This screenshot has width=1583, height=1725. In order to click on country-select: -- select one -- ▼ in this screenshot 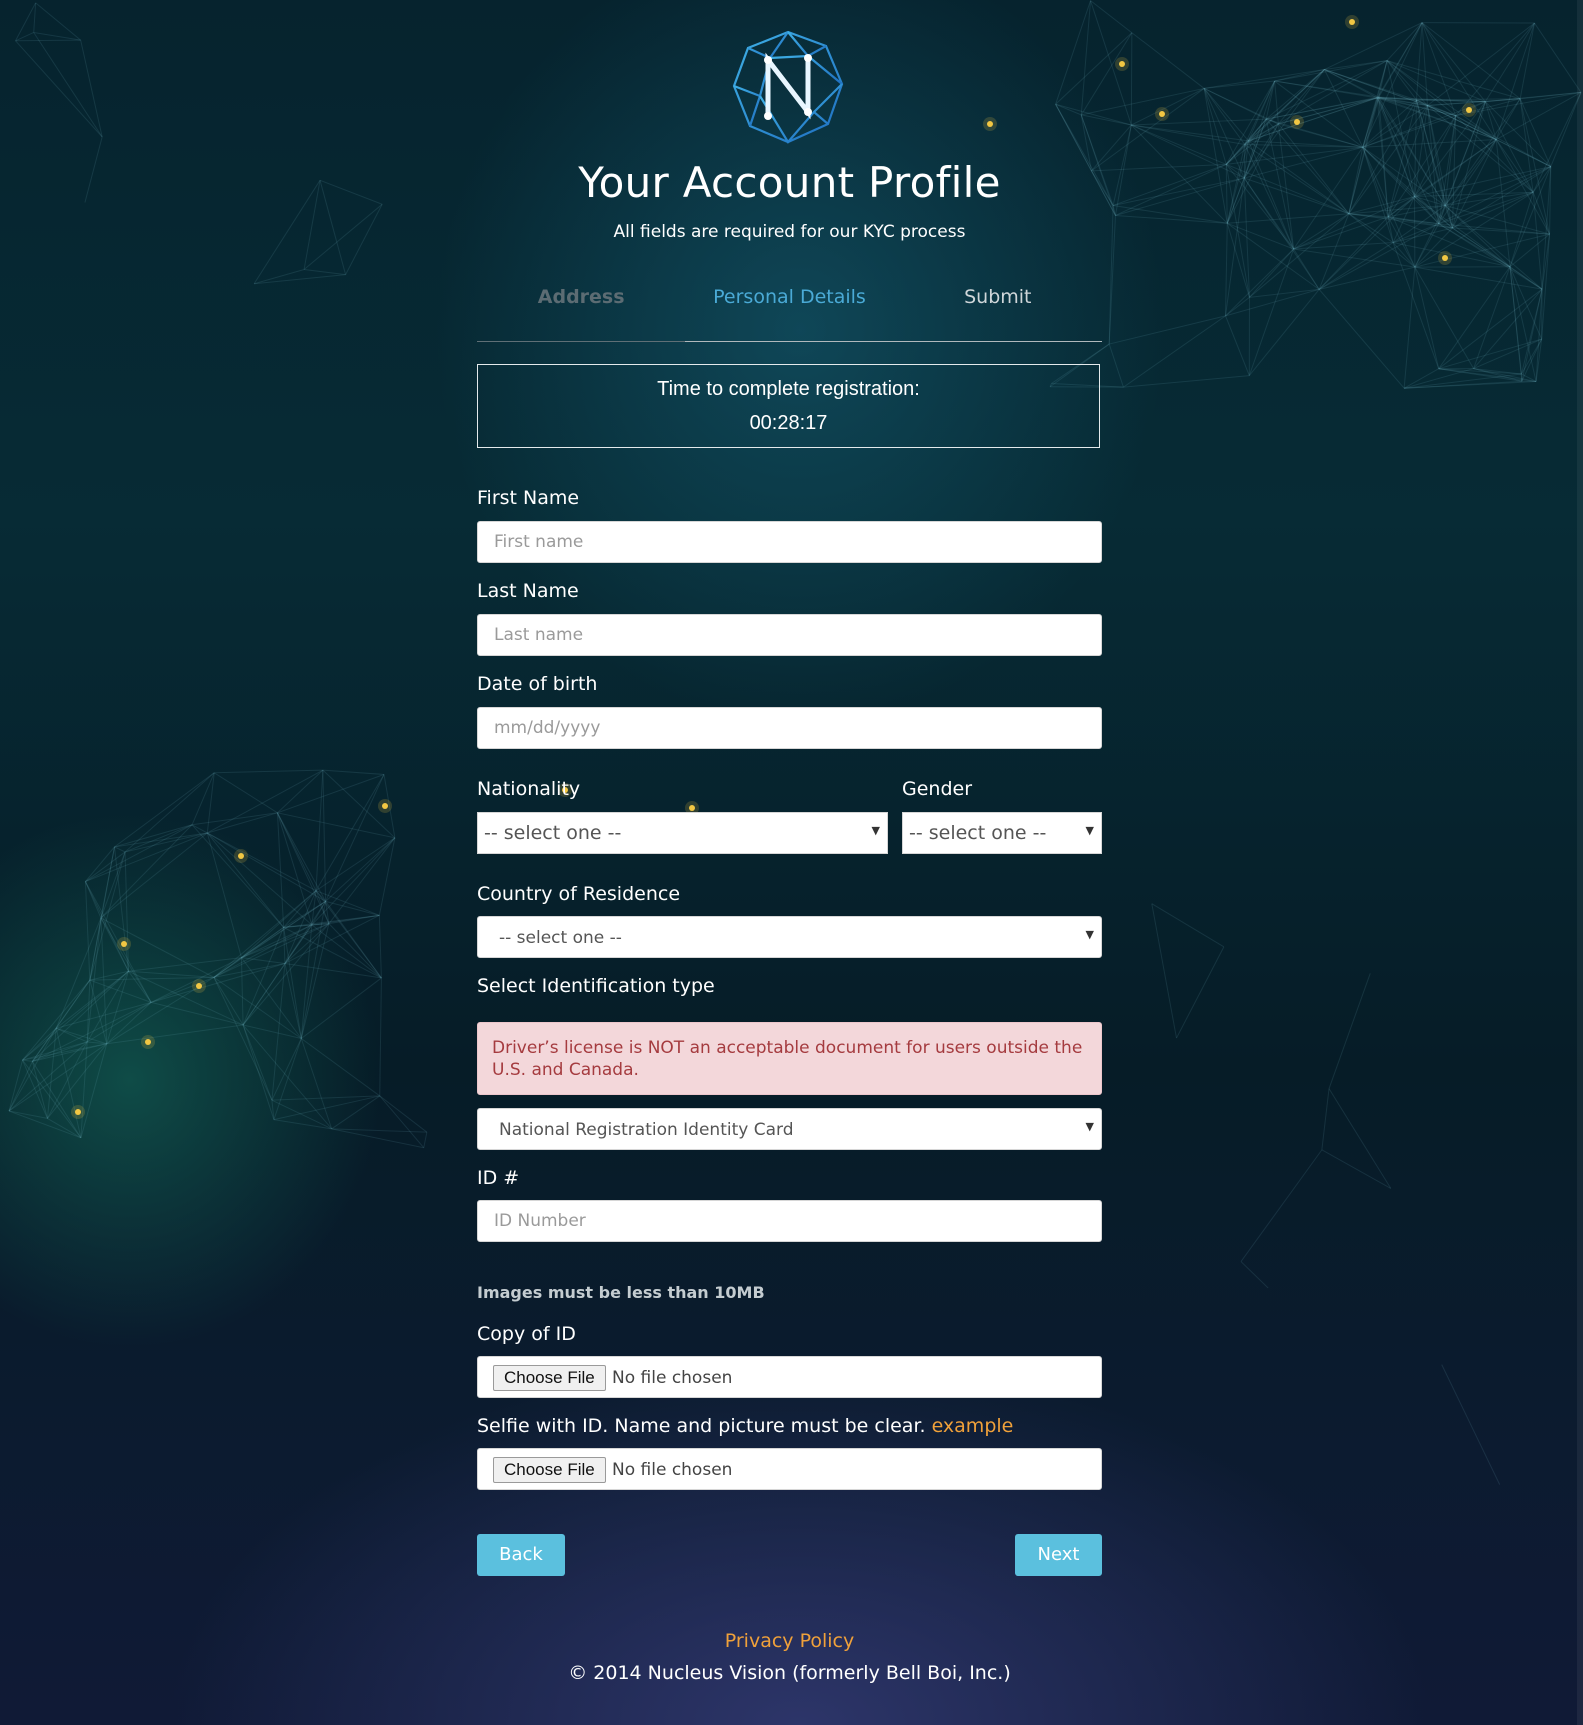, I will do `click(789, 937)`.